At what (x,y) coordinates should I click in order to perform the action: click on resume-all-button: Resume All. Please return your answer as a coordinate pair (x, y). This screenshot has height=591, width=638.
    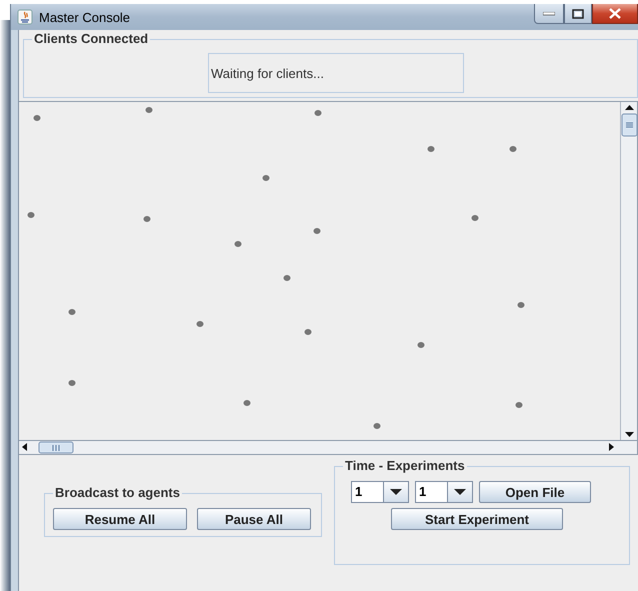
    Looking at the image, I should click on (120, 519).